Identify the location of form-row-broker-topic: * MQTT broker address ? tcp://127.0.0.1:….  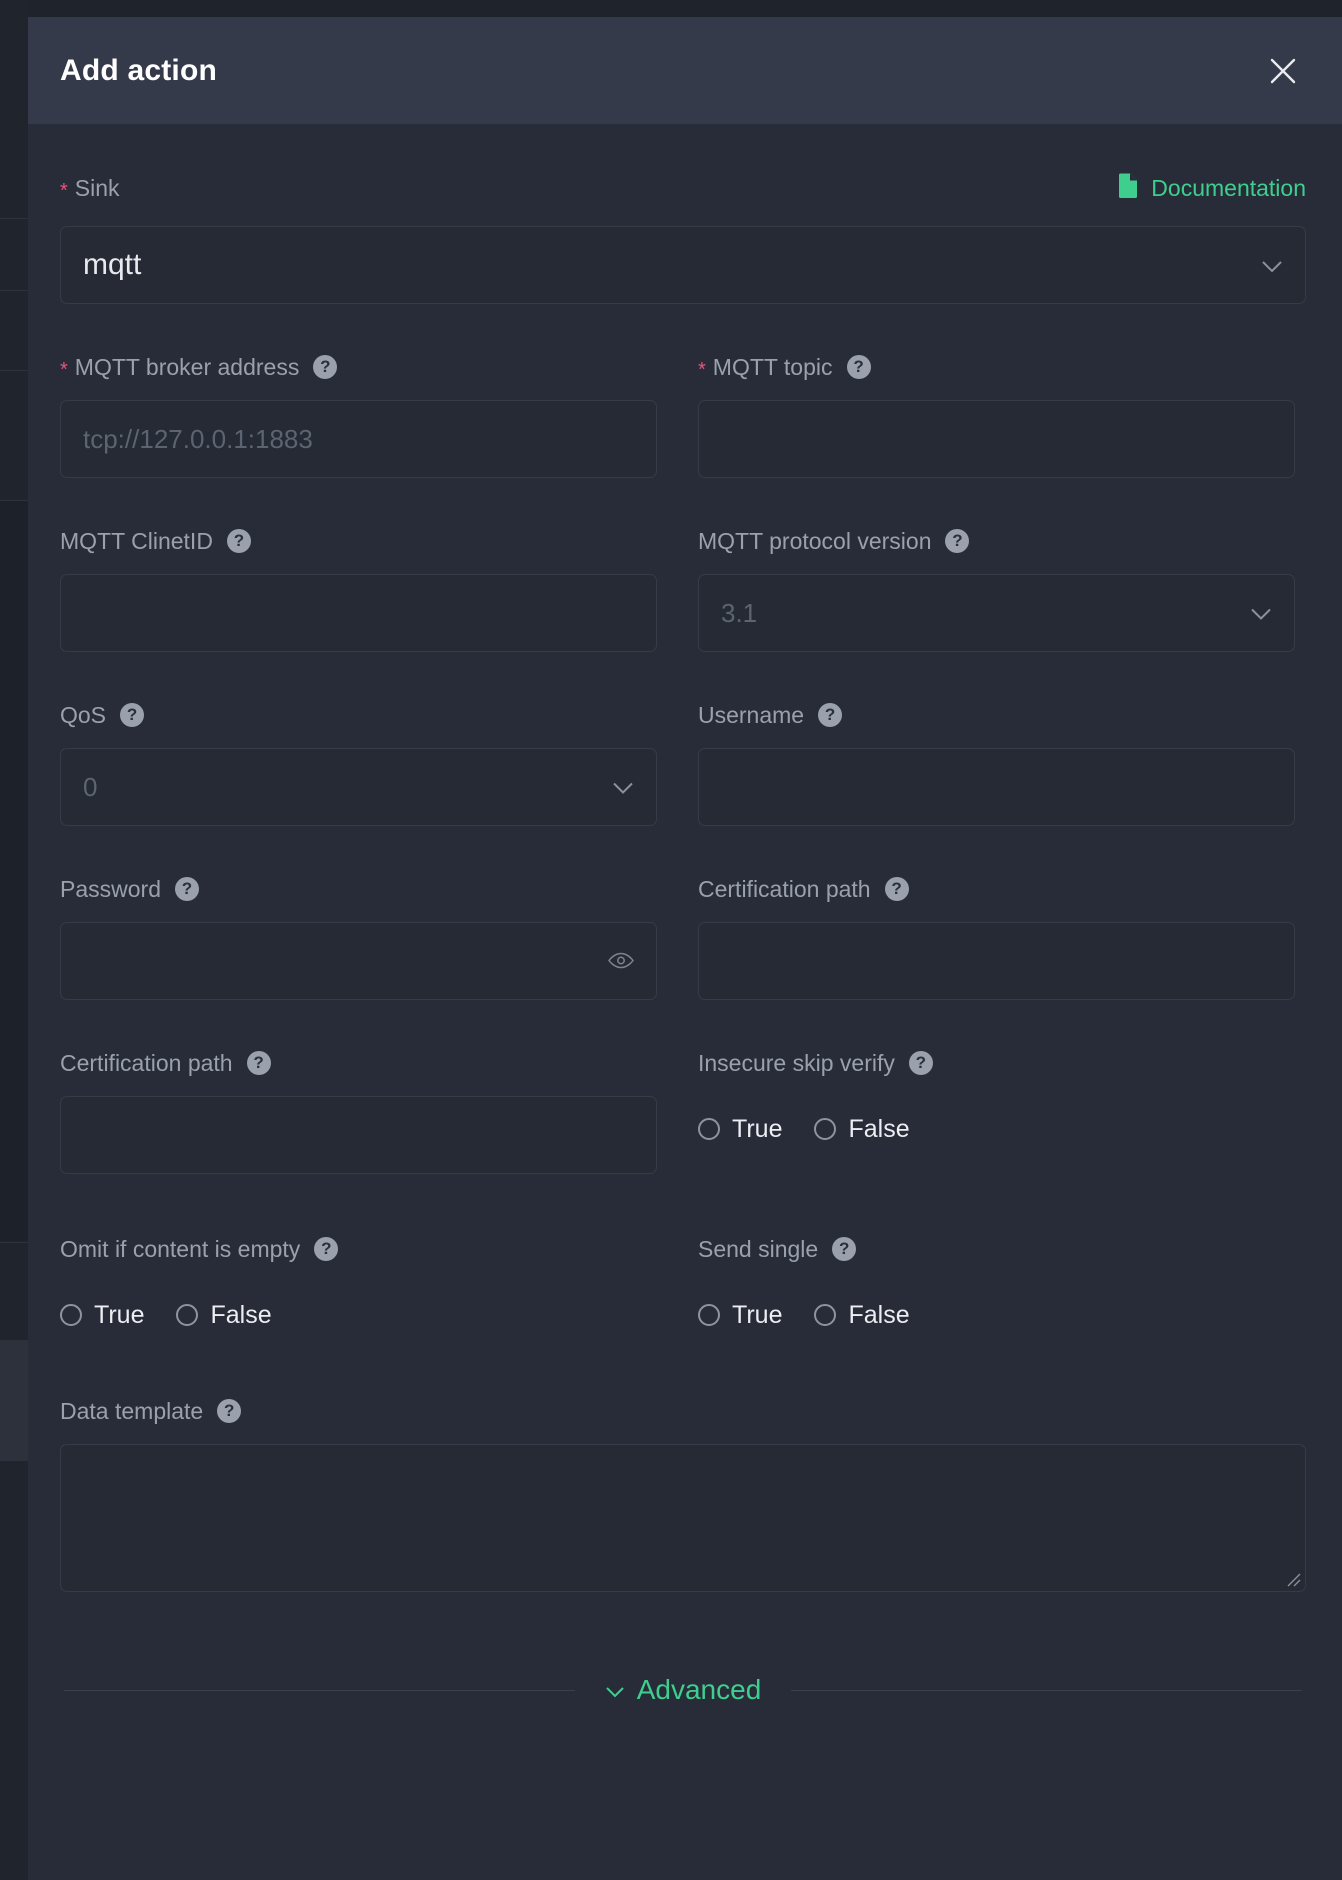
(683, 415).